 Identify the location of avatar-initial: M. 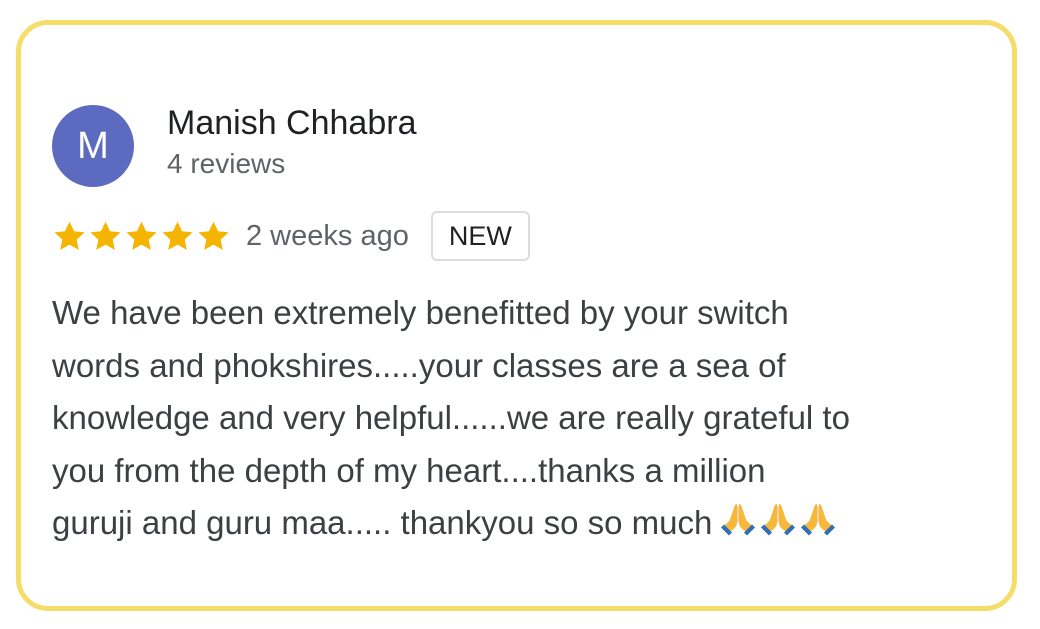
(93, 146).